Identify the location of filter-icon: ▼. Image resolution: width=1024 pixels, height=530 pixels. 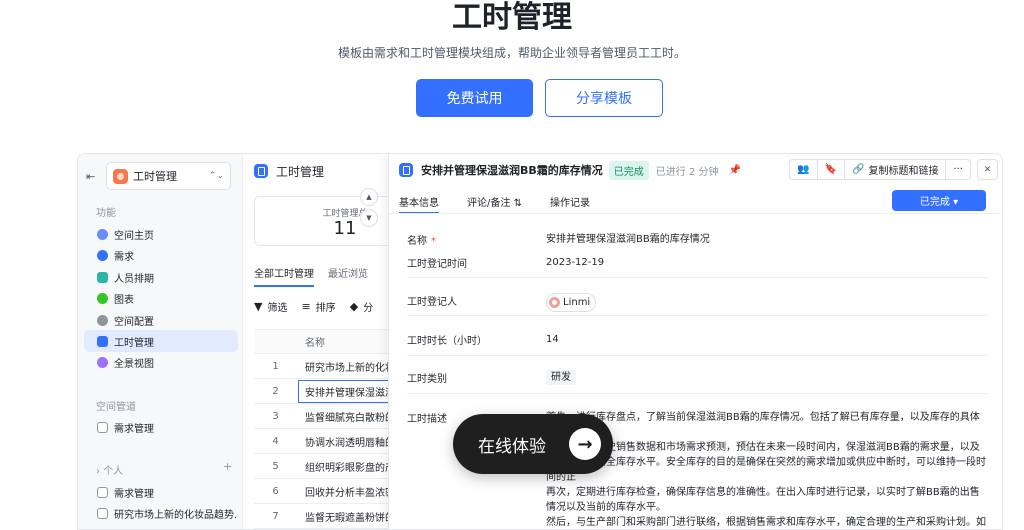
(258, 306).